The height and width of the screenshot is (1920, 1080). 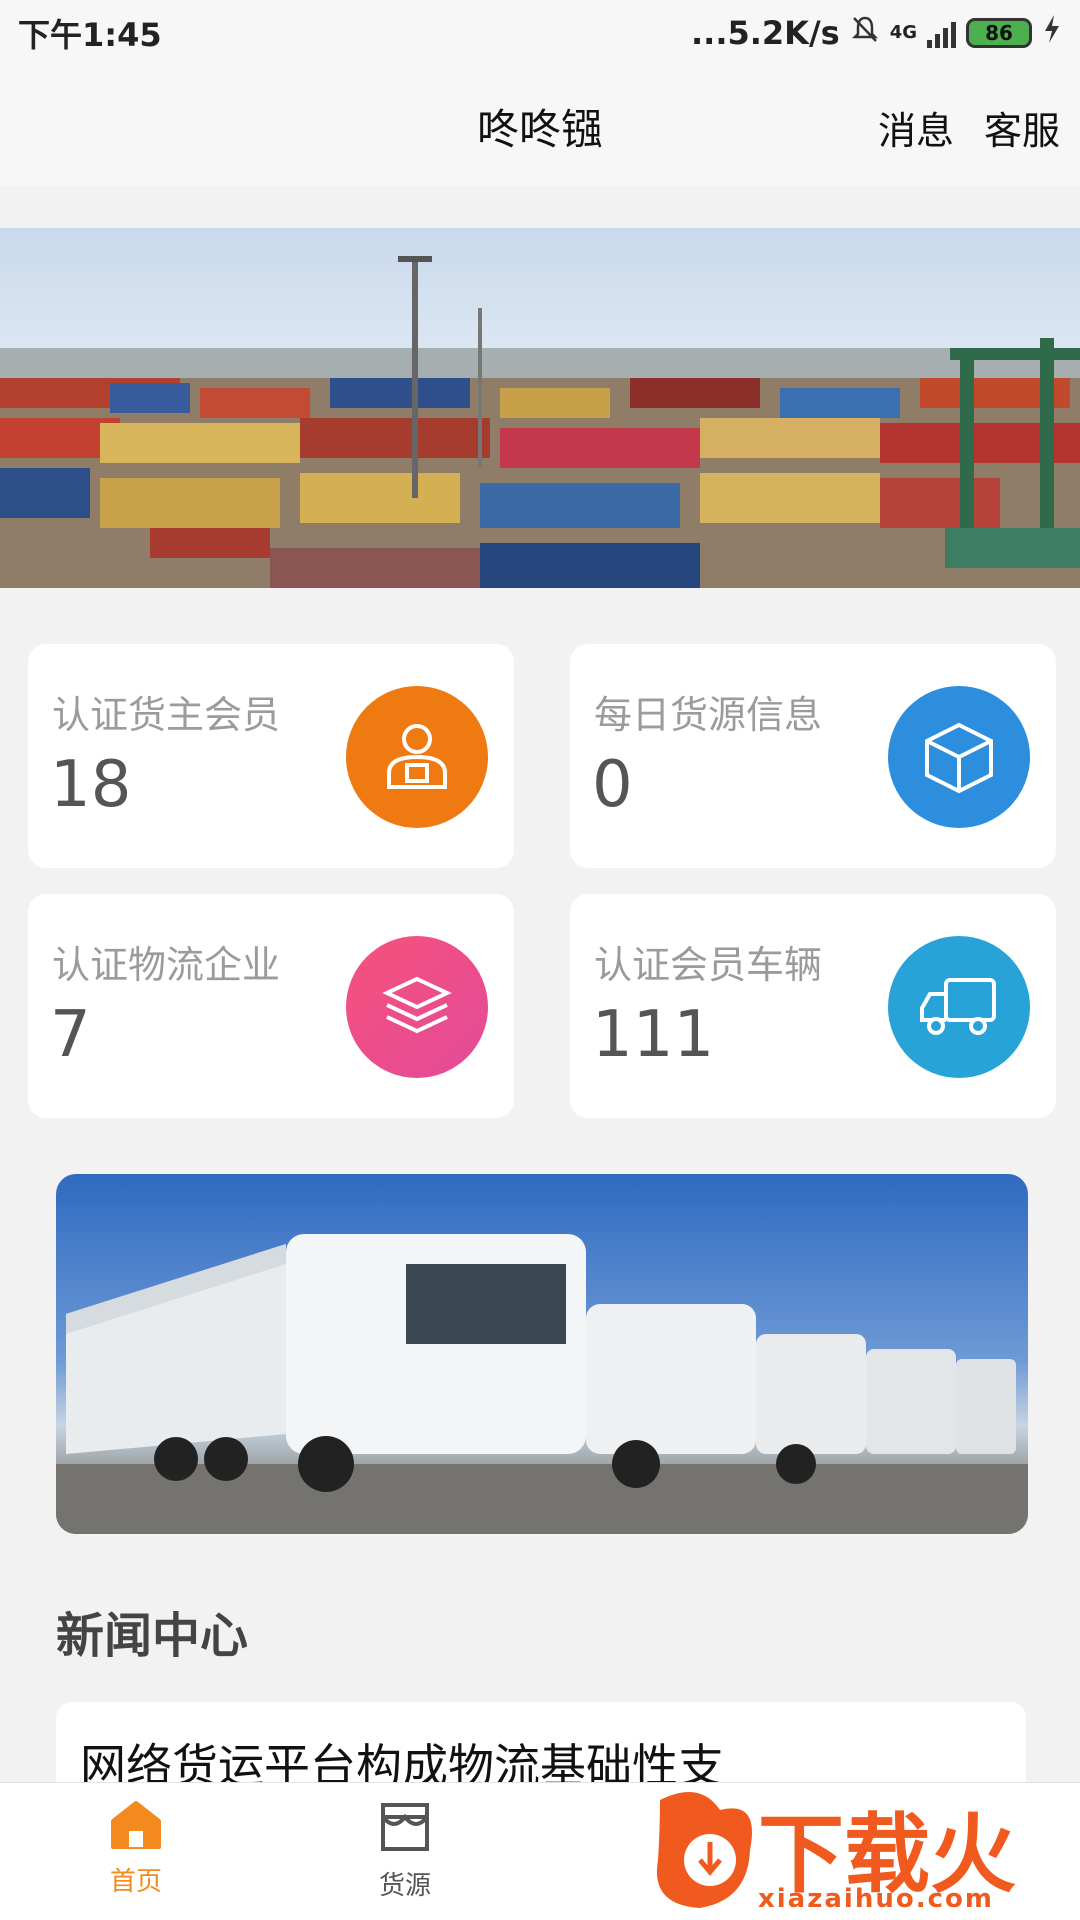 I want to click on status-bar: 下午1:45 ...5.2K/s 4G 86, so click(x=540, y=33).